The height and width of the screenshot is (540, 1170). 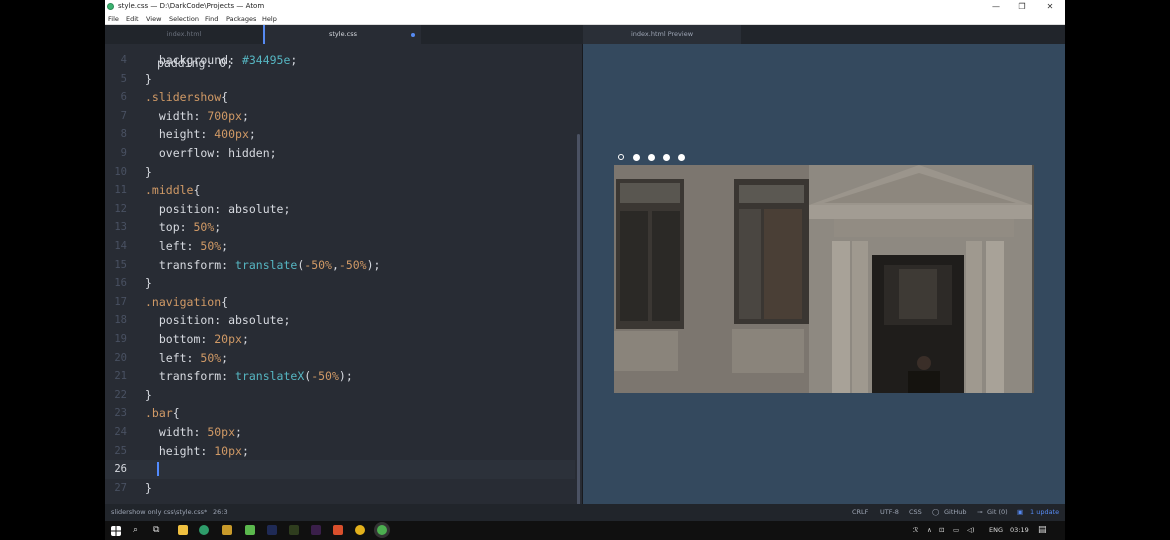 I want to click on status-github: GitHub, so click(x=955, y=512).